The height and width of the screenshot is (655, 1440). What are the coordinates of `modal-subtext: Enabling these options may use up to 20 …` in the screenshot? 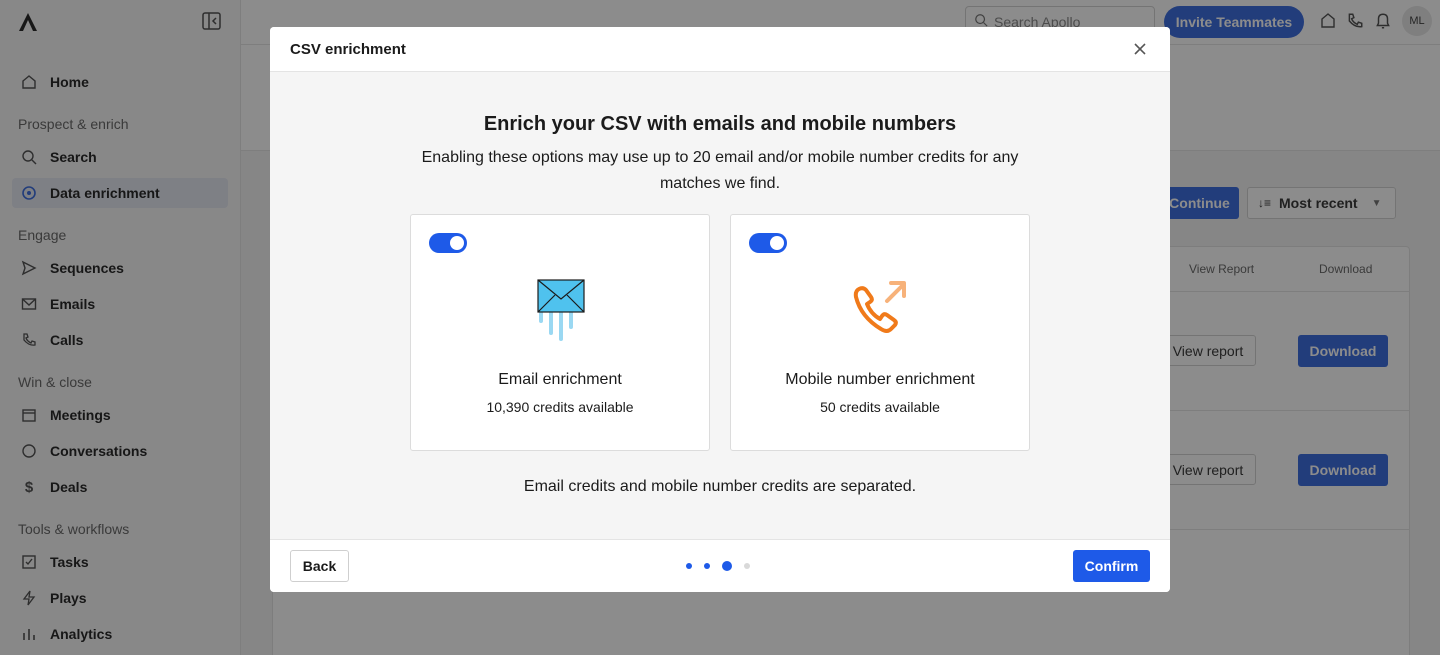 It's located at (720, 170).